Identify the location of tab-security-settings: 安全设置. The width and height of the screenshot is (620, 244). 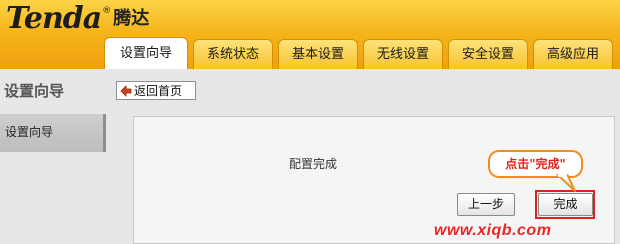
(488, 54).